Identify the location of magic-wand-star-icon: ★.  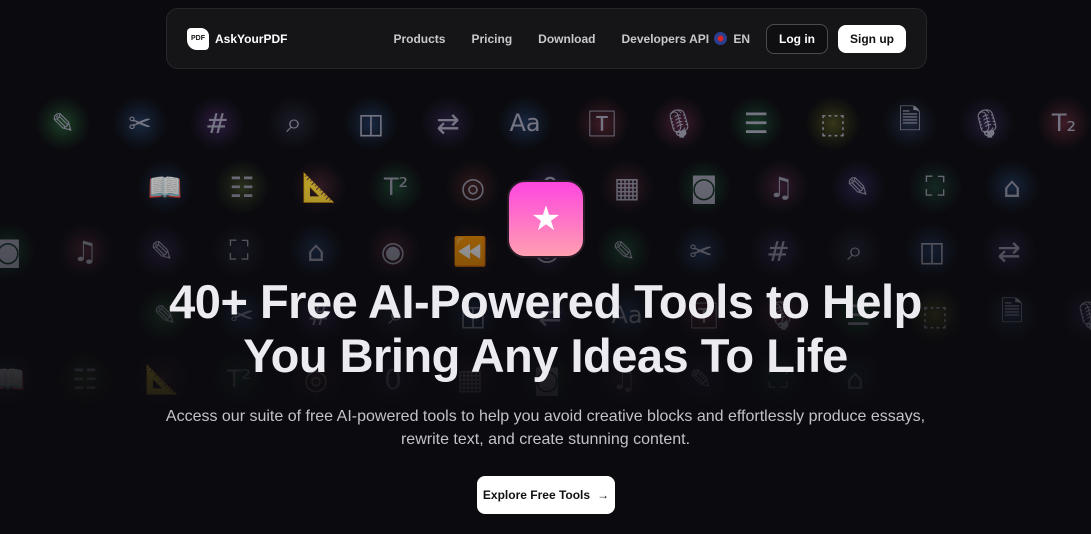
(546, 219).